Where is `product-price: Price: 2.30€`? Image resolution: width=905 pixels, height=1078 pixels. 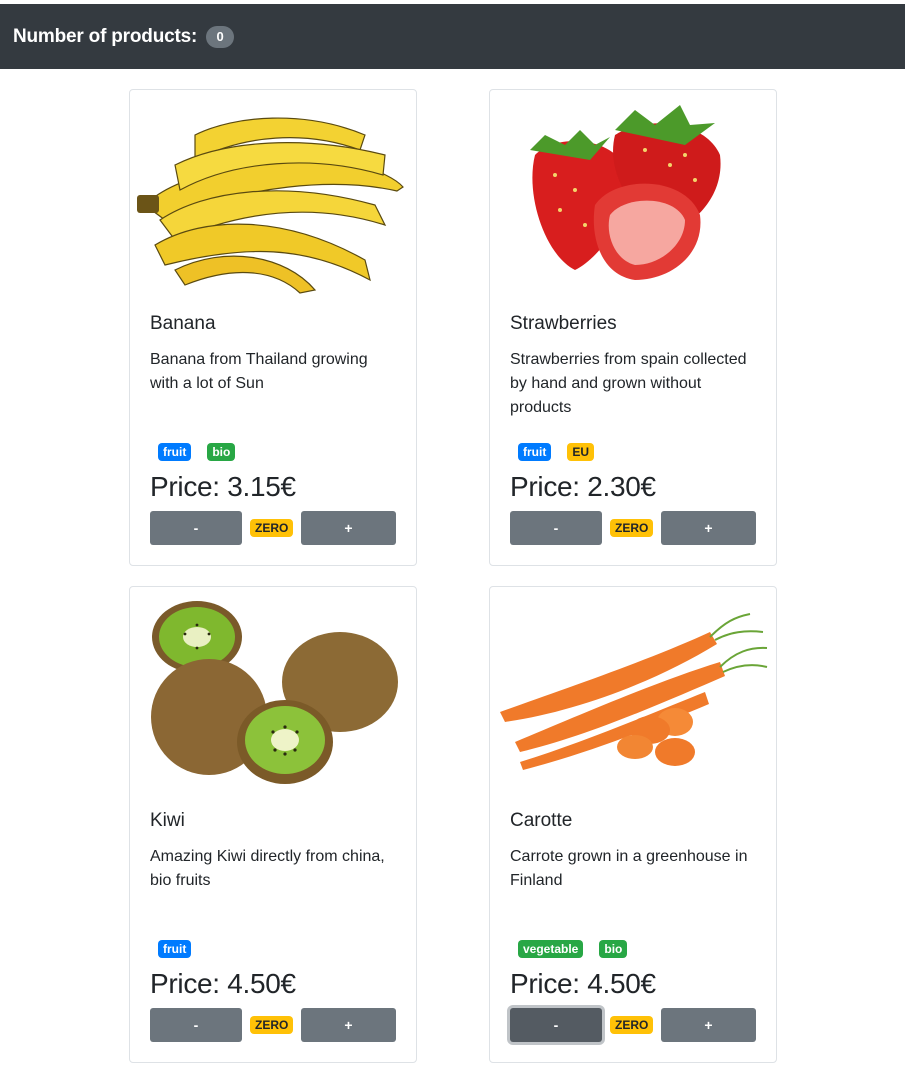 product-price: Price: 2.30€ is located at coordinates (583, 486).